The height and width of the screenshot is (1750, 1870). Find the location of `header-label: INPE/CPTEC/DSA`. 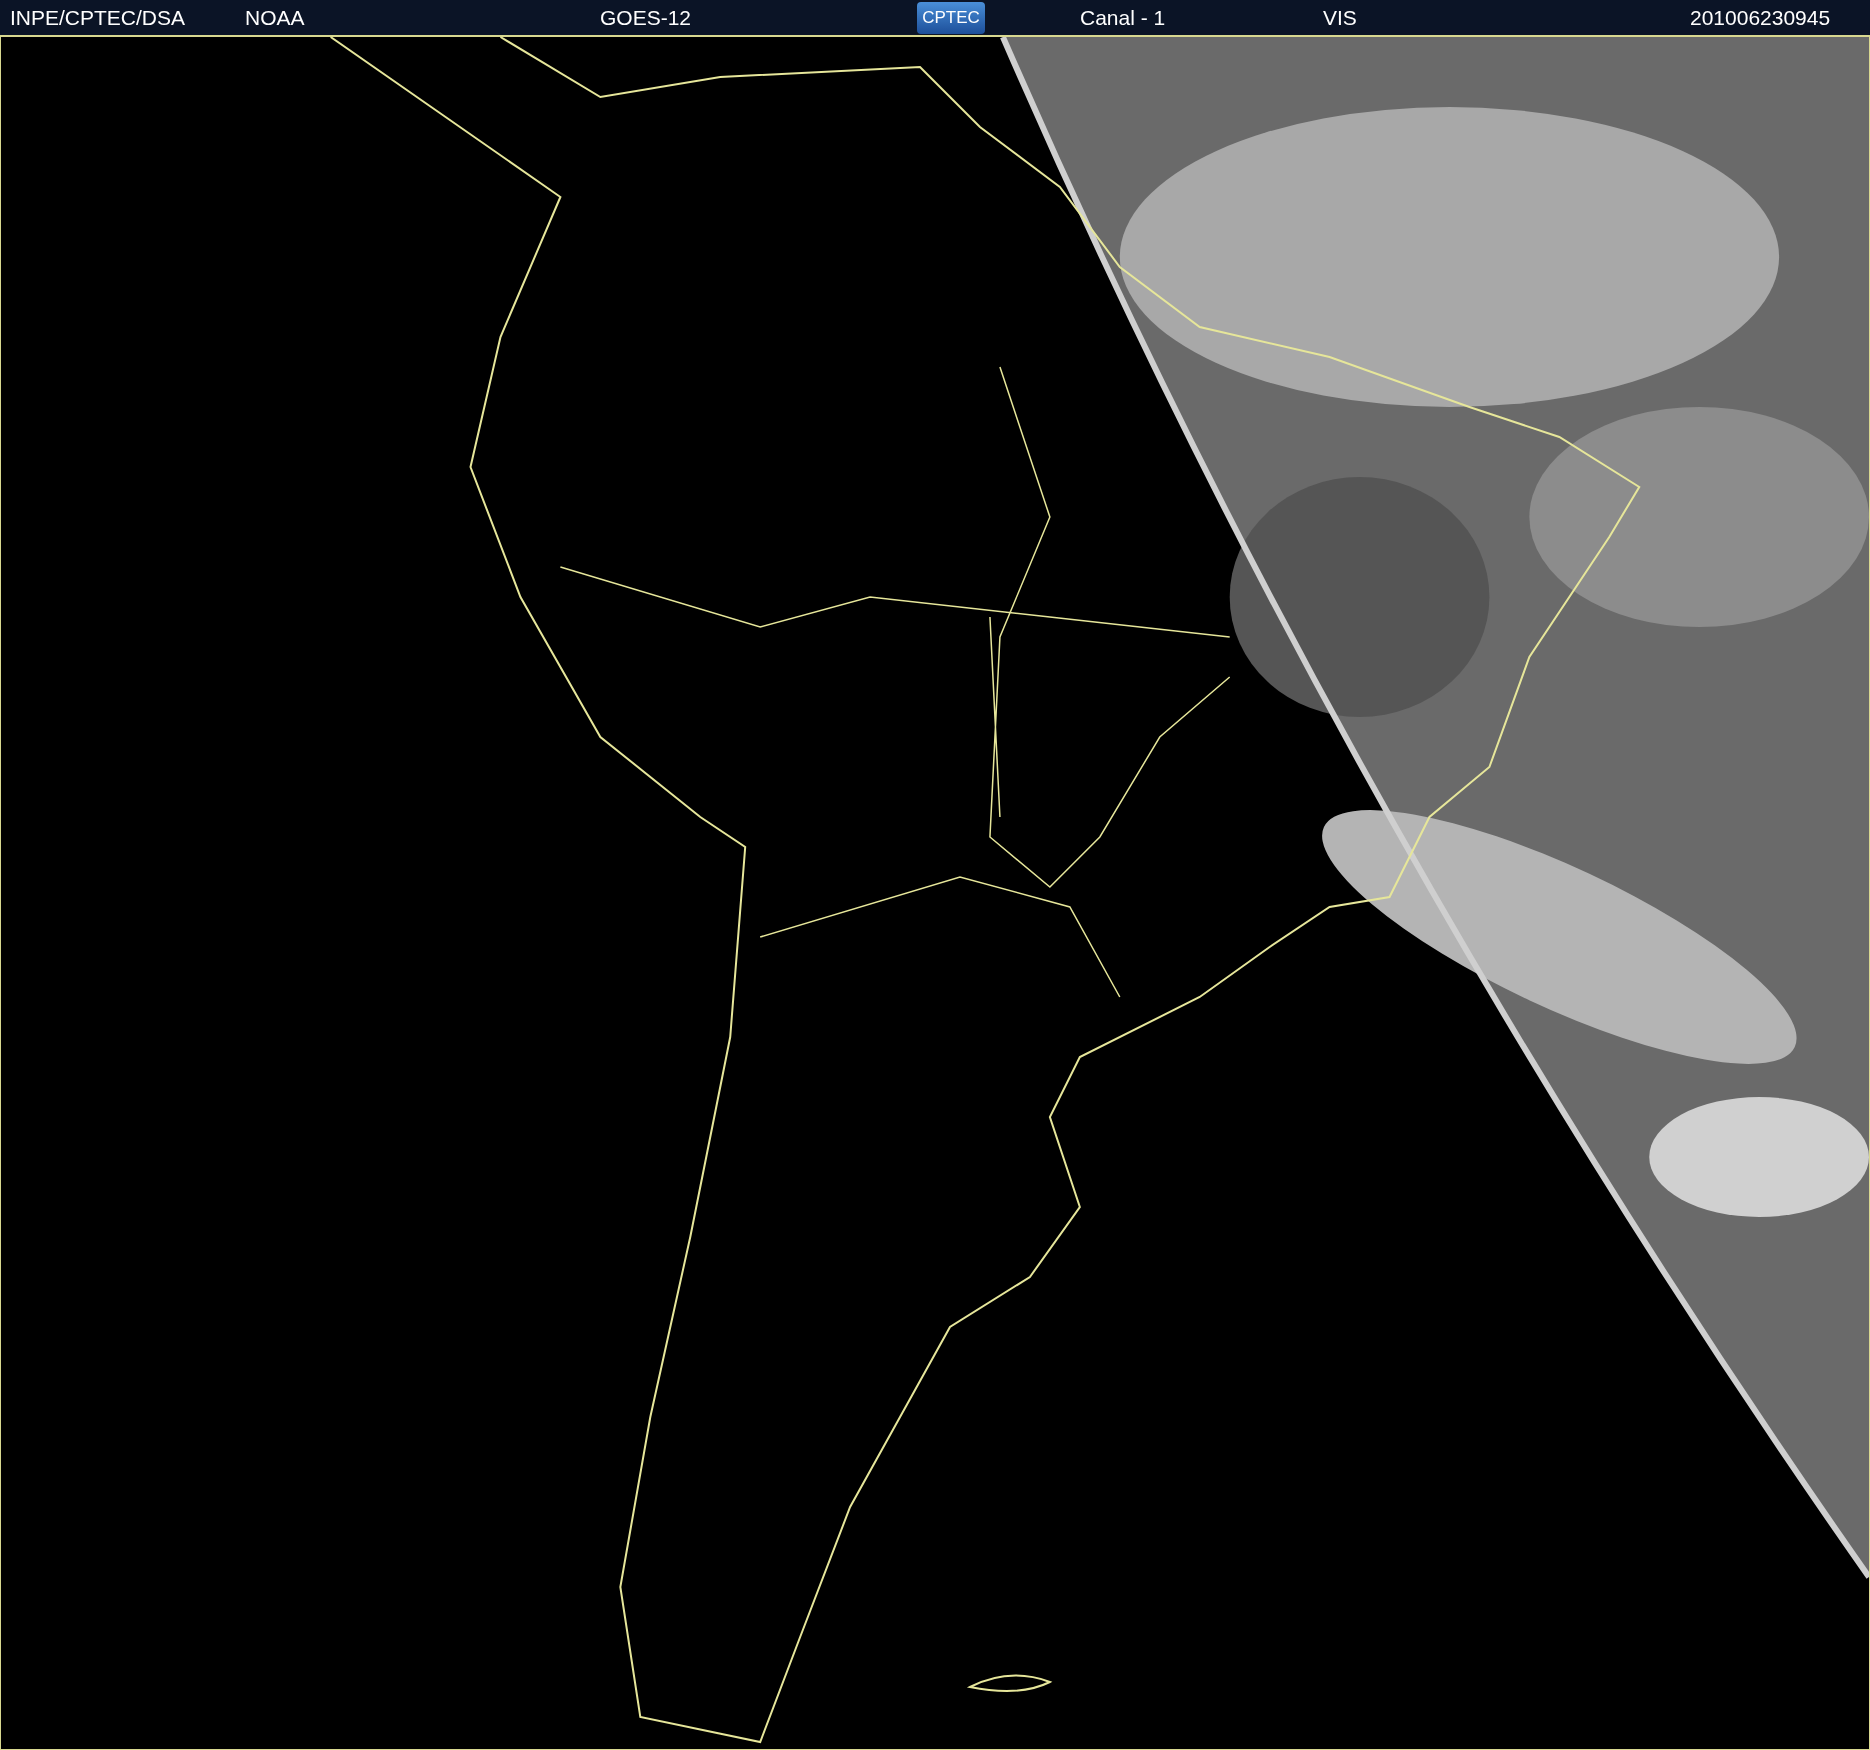

header-label: INPE/CPTEC/DSA is located at coordinates (98, 17).